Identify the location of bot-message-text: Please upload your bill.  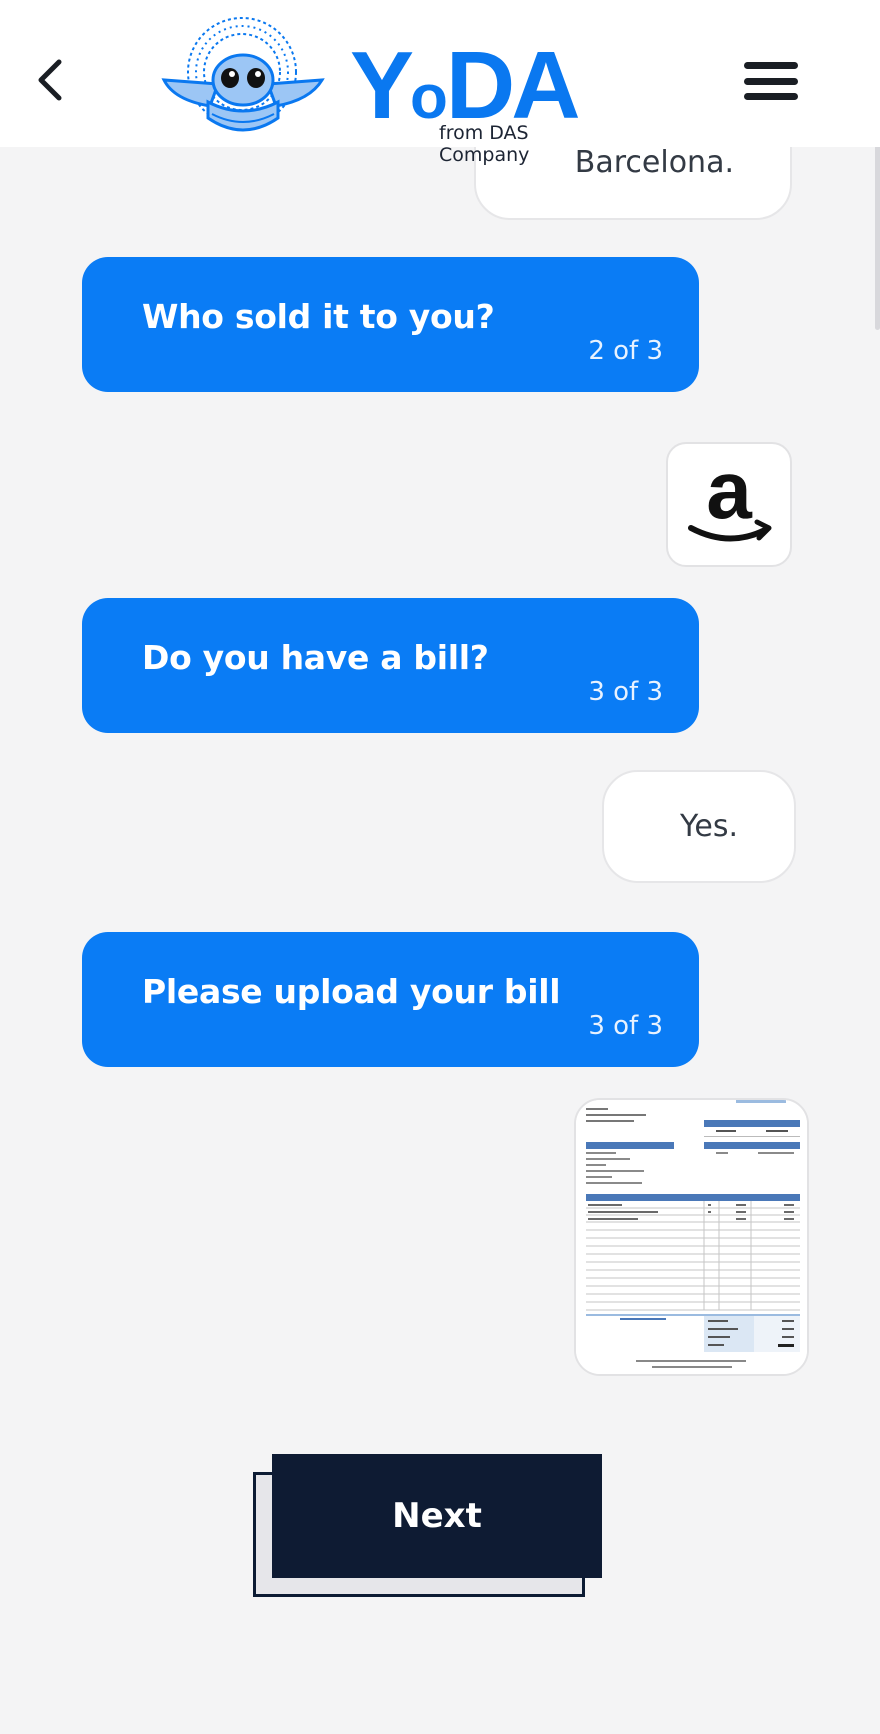
(351, 991).